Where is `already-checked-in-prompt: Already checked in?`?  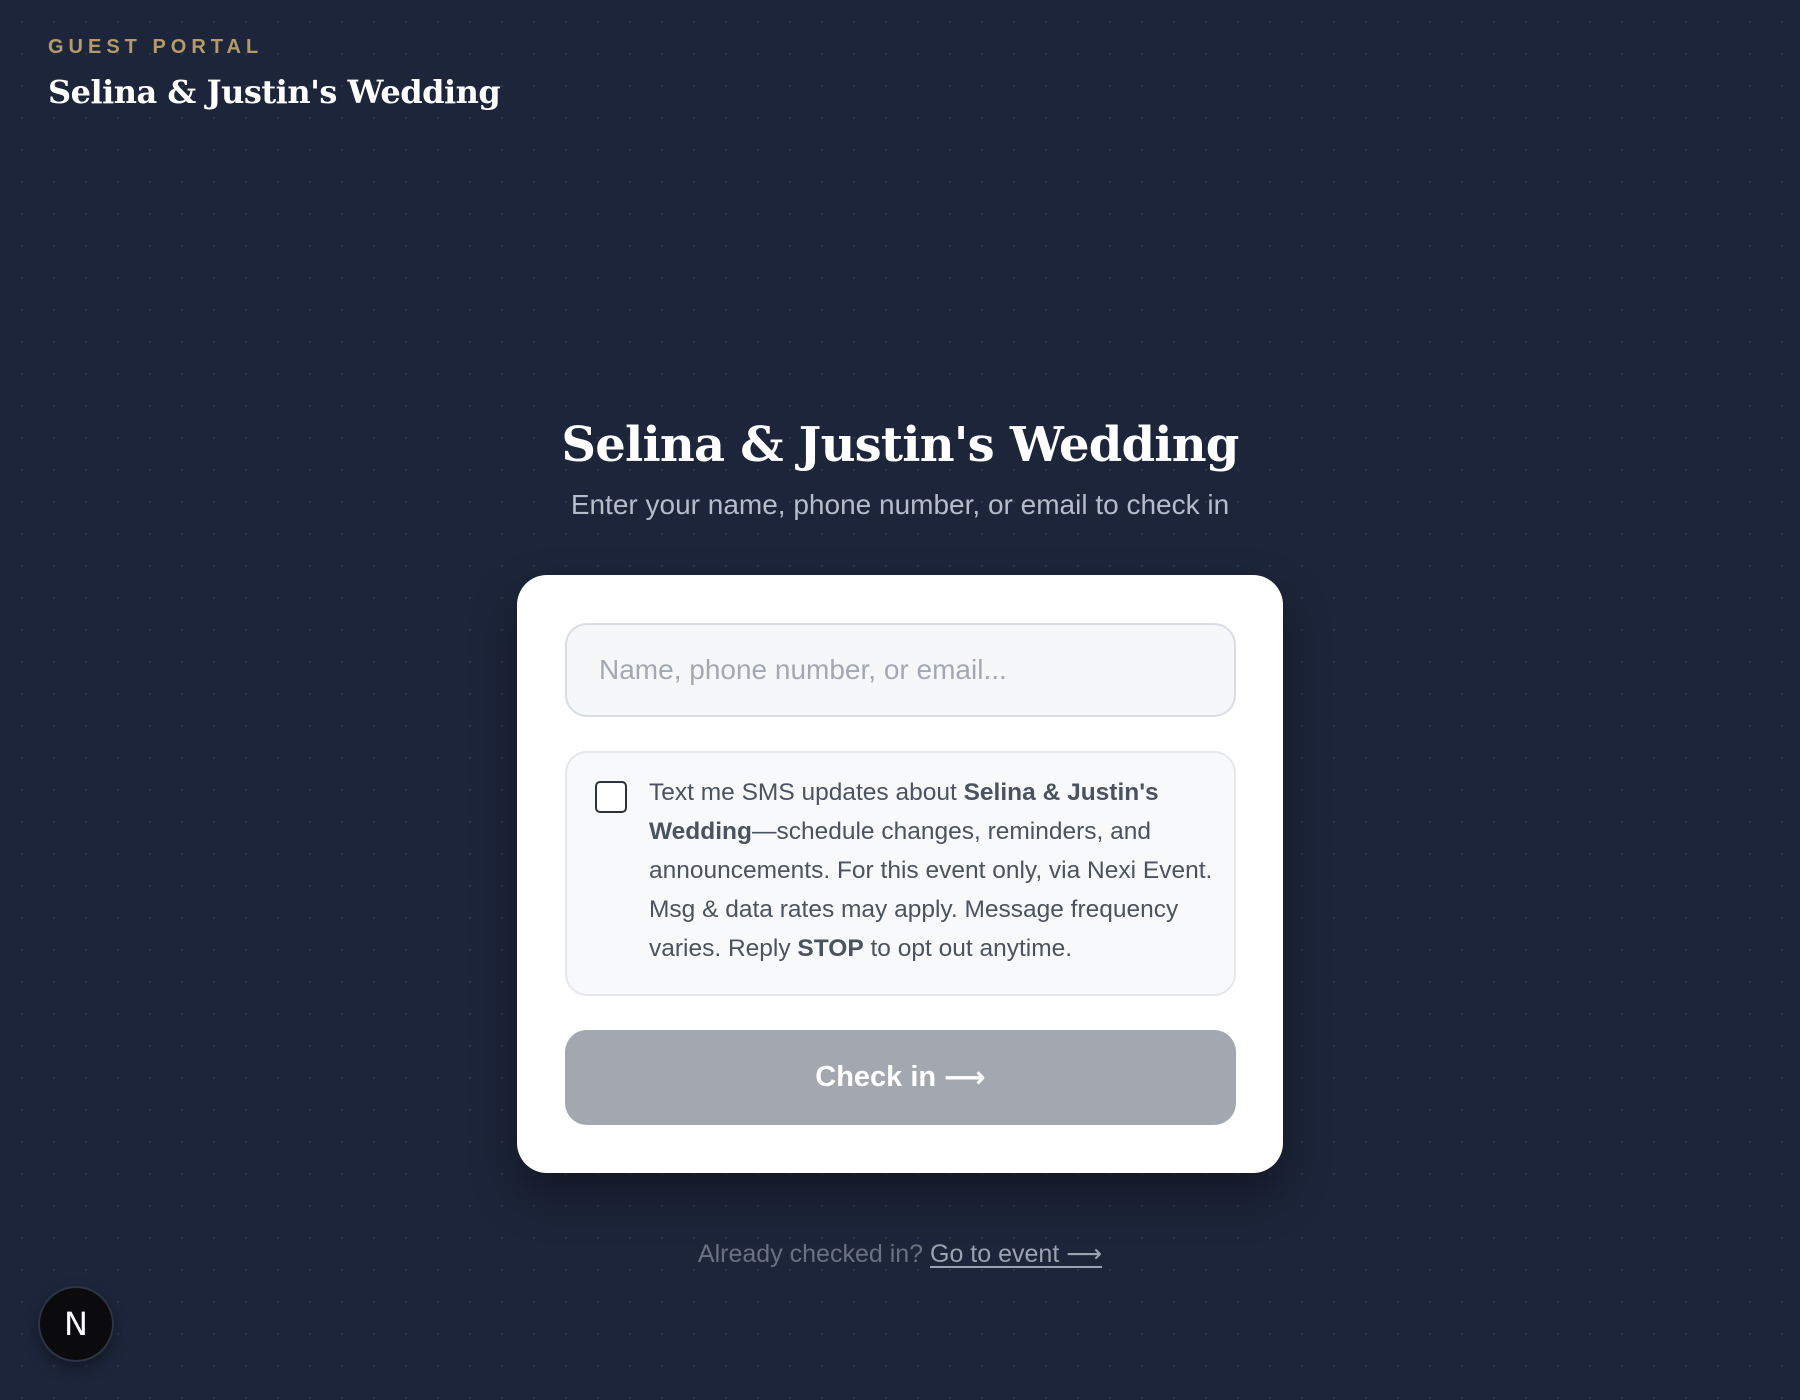
already-checked-in-prompt: Already checked in? is located at coordinates (810, 1254).